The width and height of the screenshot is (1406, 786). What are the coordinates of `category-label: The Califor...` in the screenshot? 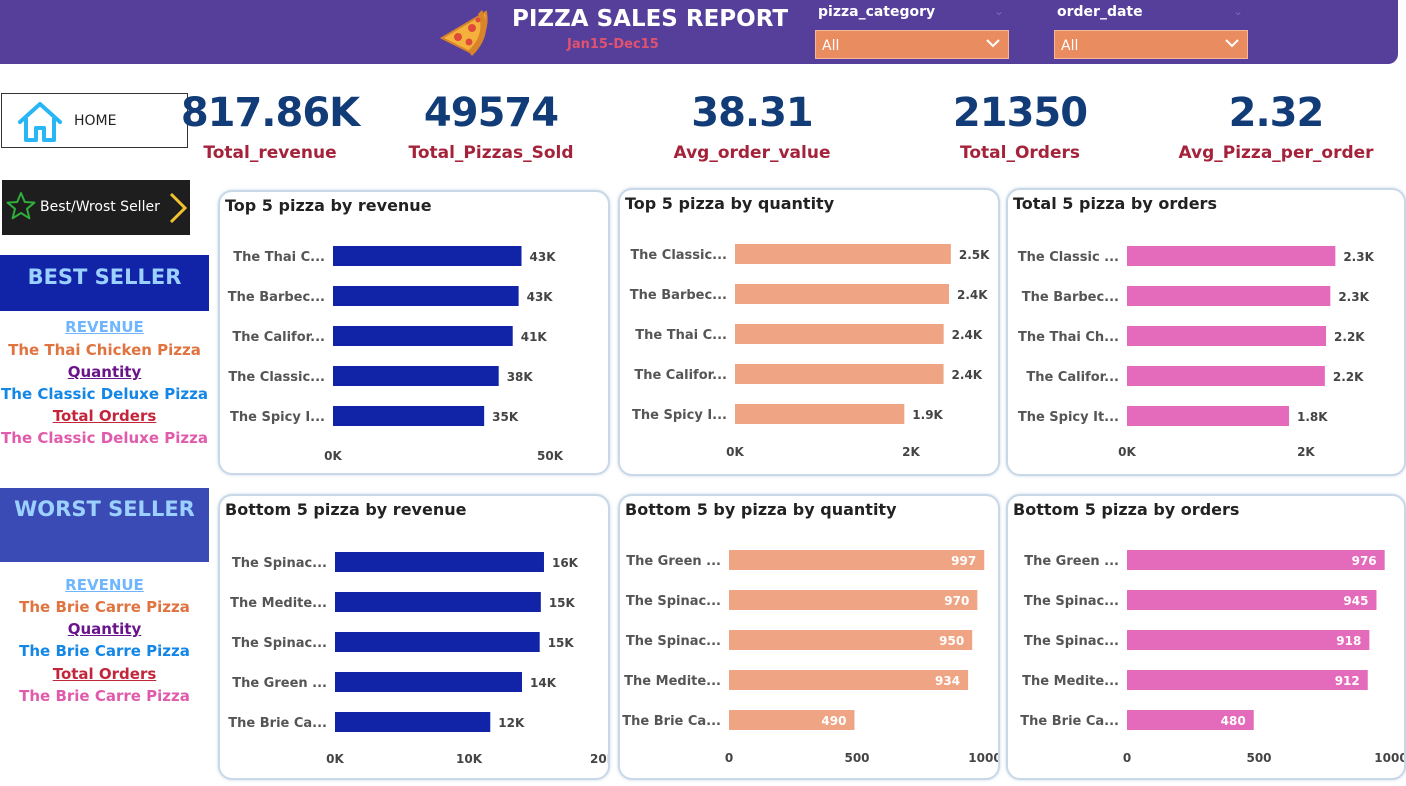 It's located at (278, 337).